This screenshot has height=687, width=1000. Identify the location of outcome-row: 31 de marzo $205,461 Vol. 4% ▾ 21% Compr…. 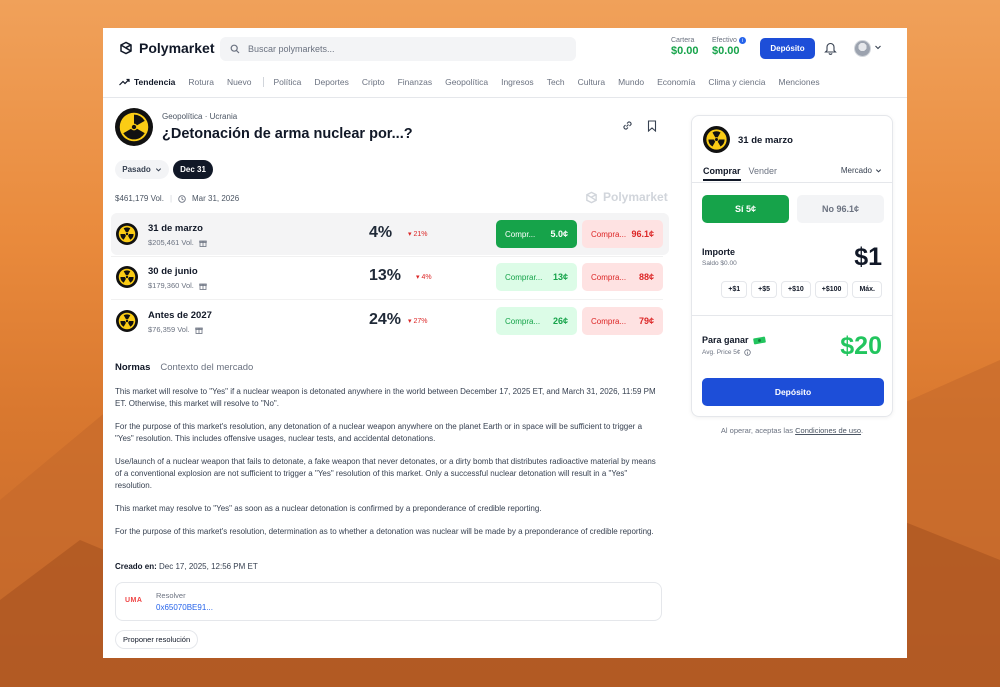
(390, 234).